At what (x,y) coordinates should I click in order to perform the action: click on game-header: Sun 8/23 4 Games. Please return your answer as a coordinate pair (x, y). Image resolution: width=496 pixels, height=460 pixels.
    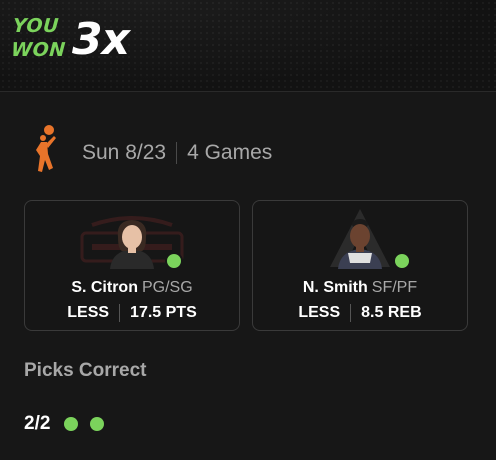
    Looking at the image, I should click on (177, 153).